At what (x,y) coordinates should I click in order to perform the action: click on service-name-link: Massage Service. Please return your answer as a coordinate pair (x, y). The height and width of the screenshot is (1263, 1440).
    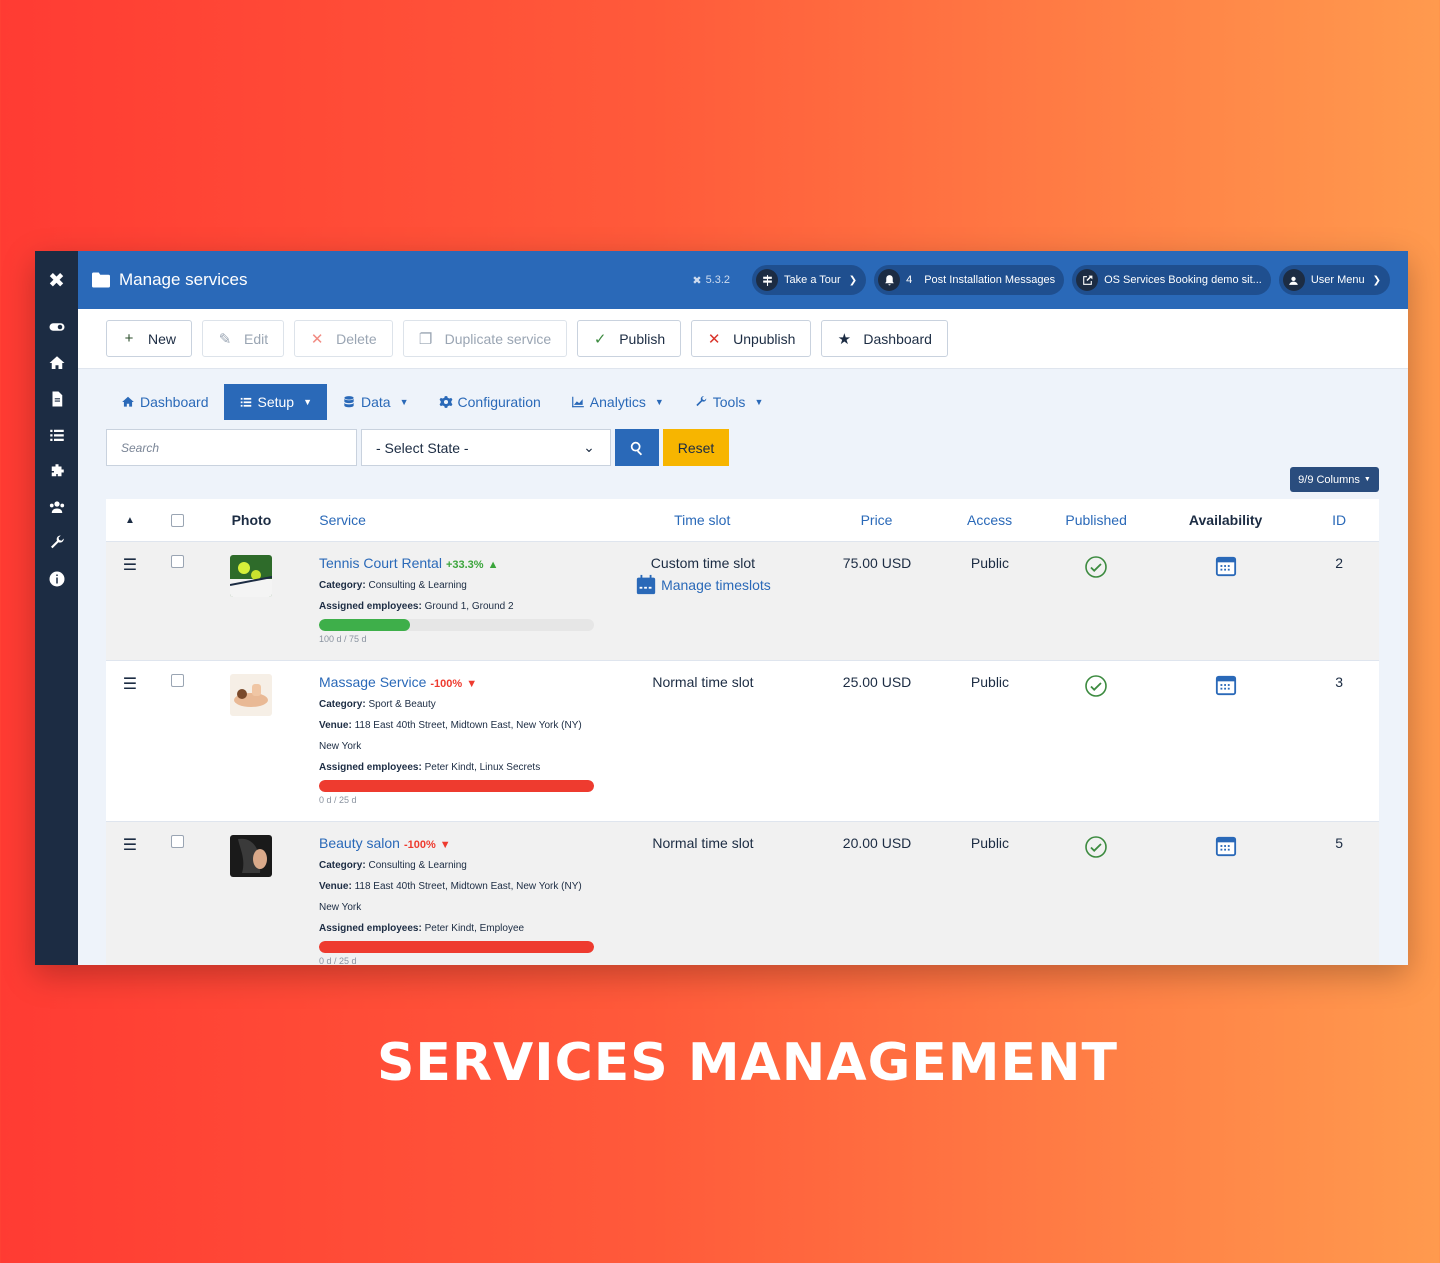
    Looking at the image, I should click on (372, 682).